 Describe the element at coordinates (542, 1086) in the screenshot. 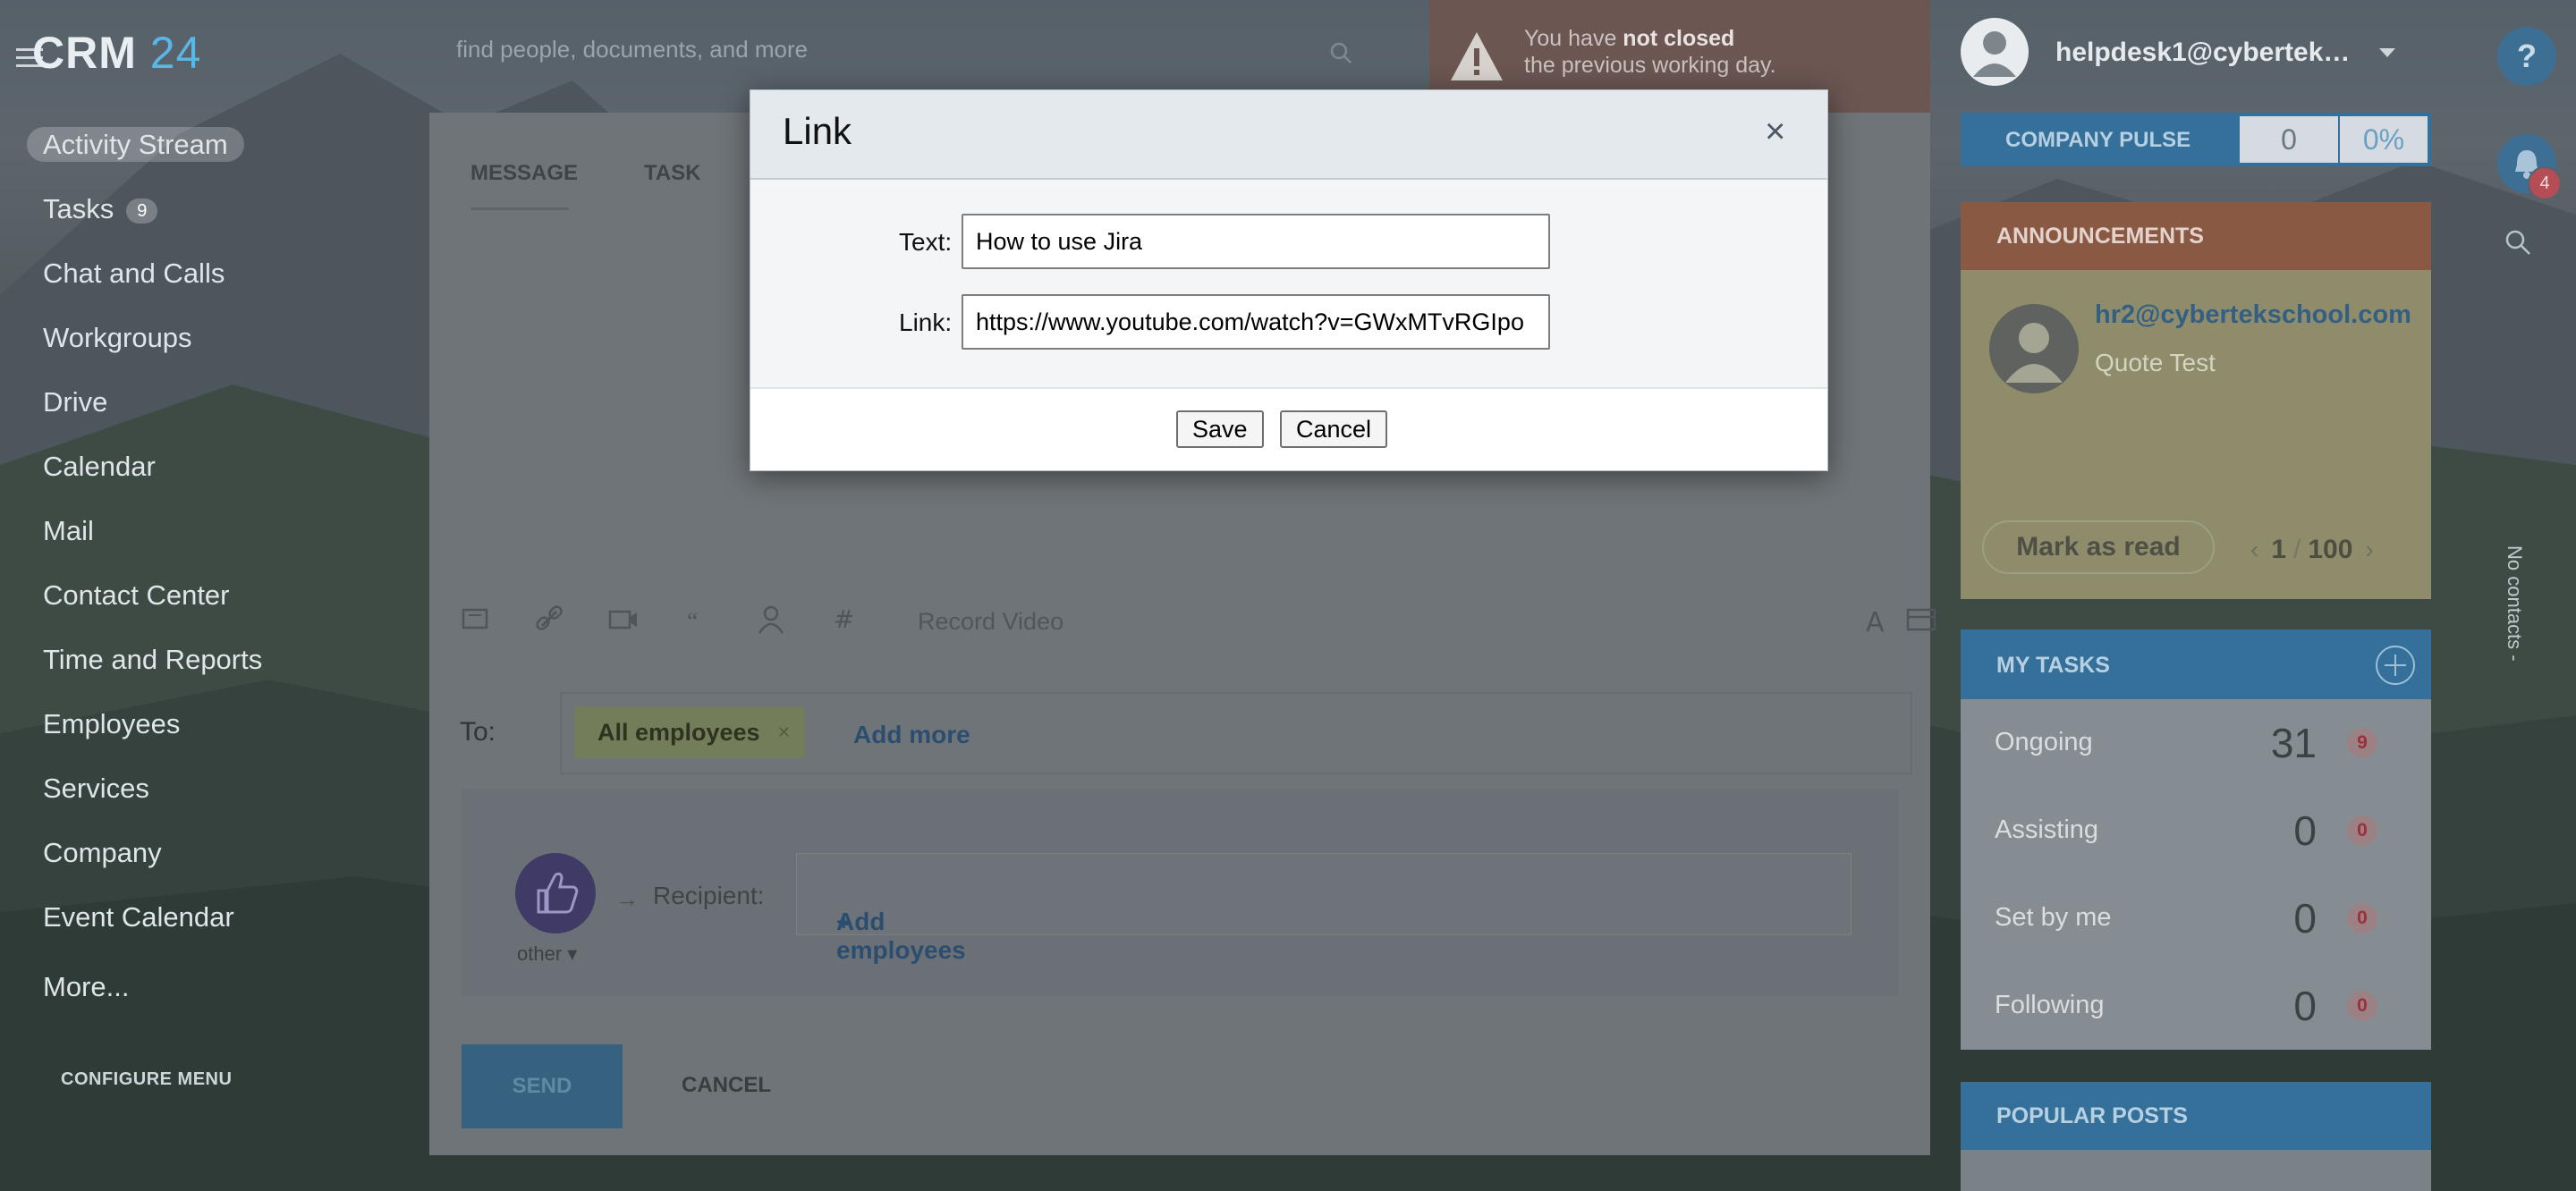

I see `send-button: SEND` at that location.